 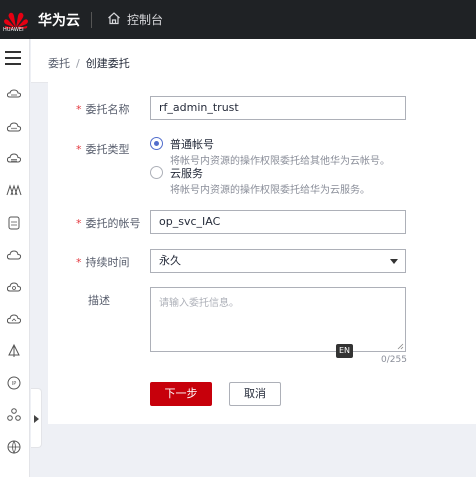 What do you see at coordinates (270, 190) in the screenshot?
I see `radio-cloud-service-desc: 将帐号内资源的操作权限委托给华为云服务。` at bounding box center [270, 190].